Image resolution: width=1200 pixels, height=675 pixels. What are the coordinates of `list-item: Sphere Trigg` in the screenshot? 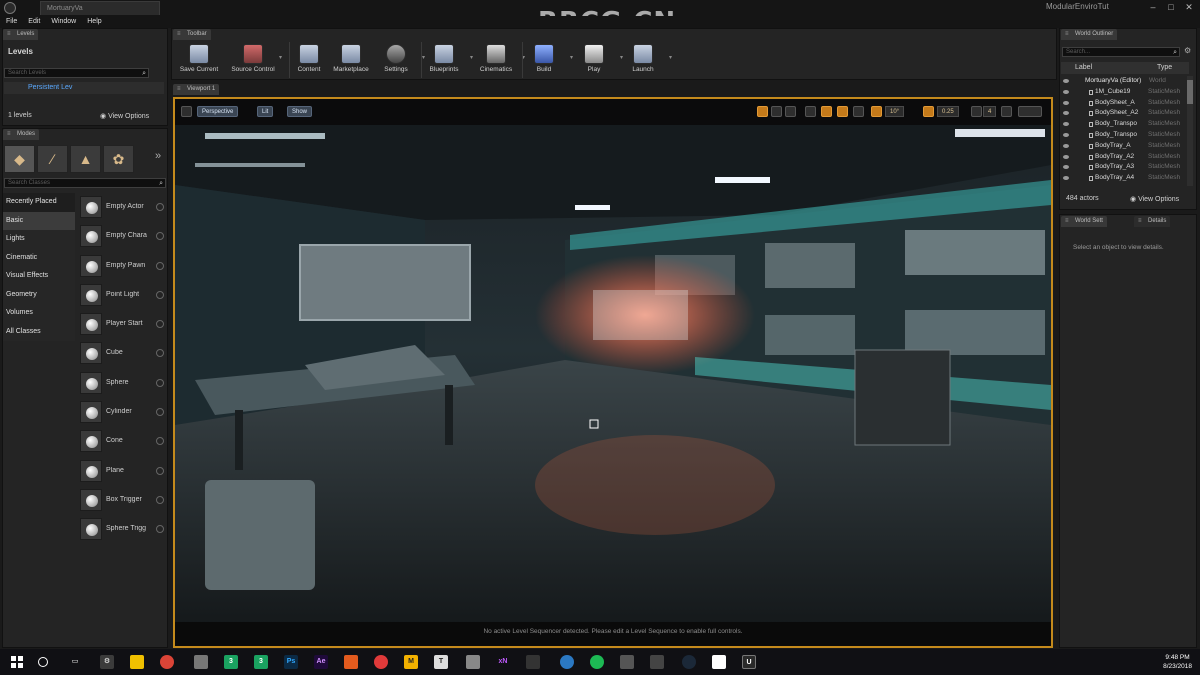 It's located at (122, 529).